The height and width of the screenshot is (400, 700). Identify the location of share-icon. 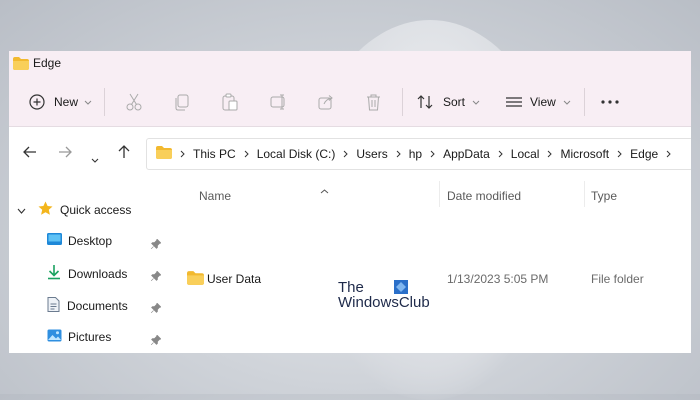
(326, 102).